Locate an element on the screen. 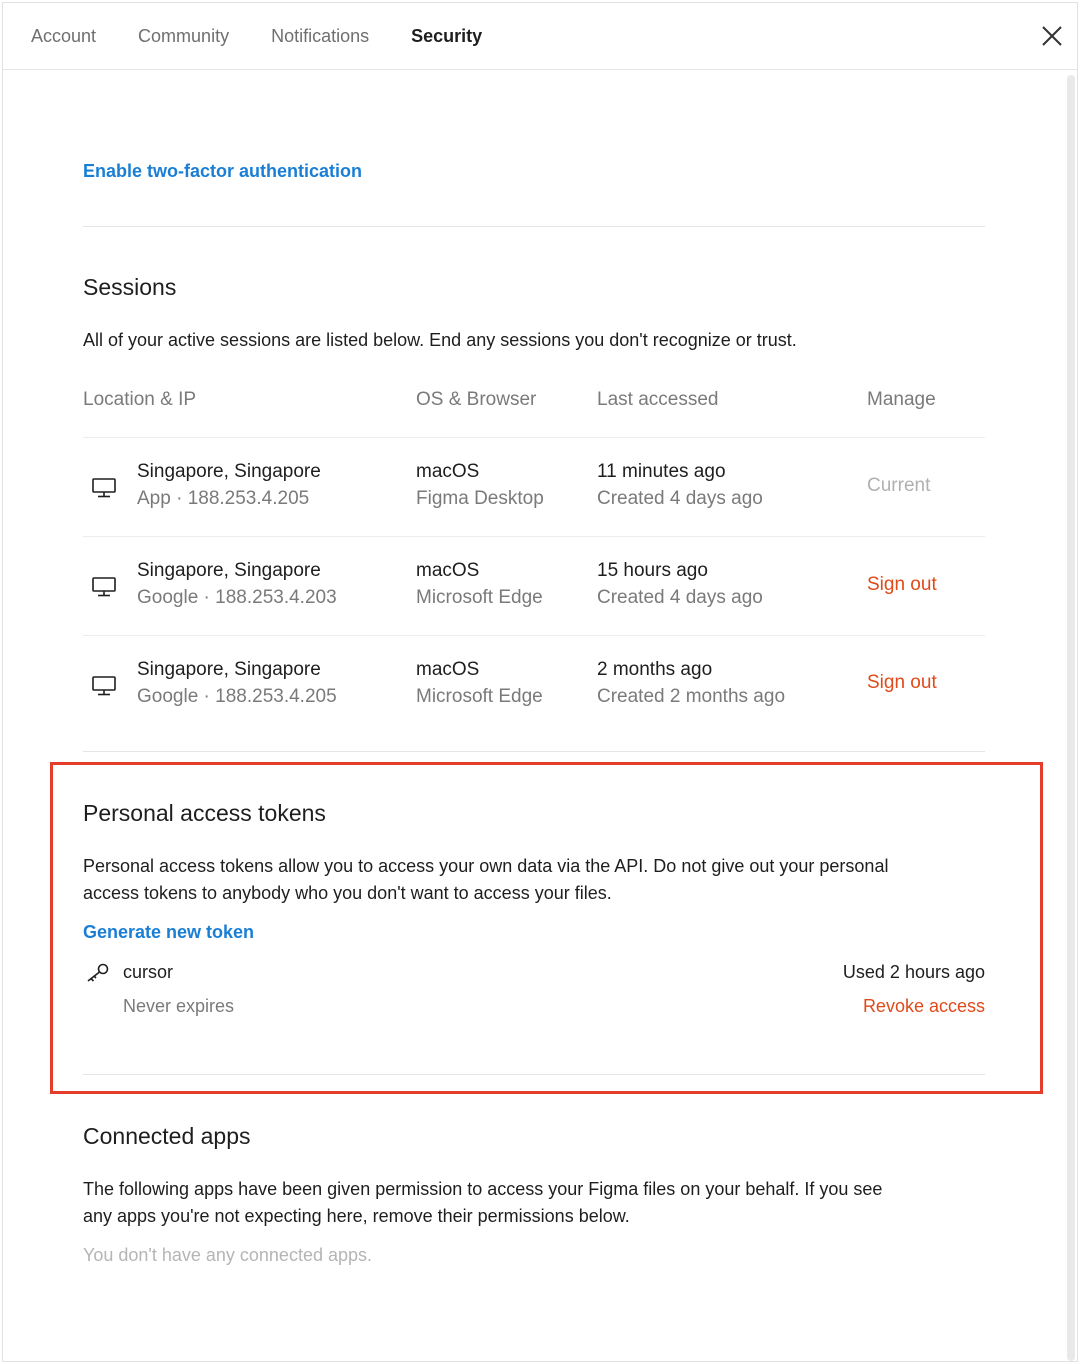 The width and height of the screenshot is (1080, 1364). session-last-accessed: 2 months ago is located at coordinates (655, 669).